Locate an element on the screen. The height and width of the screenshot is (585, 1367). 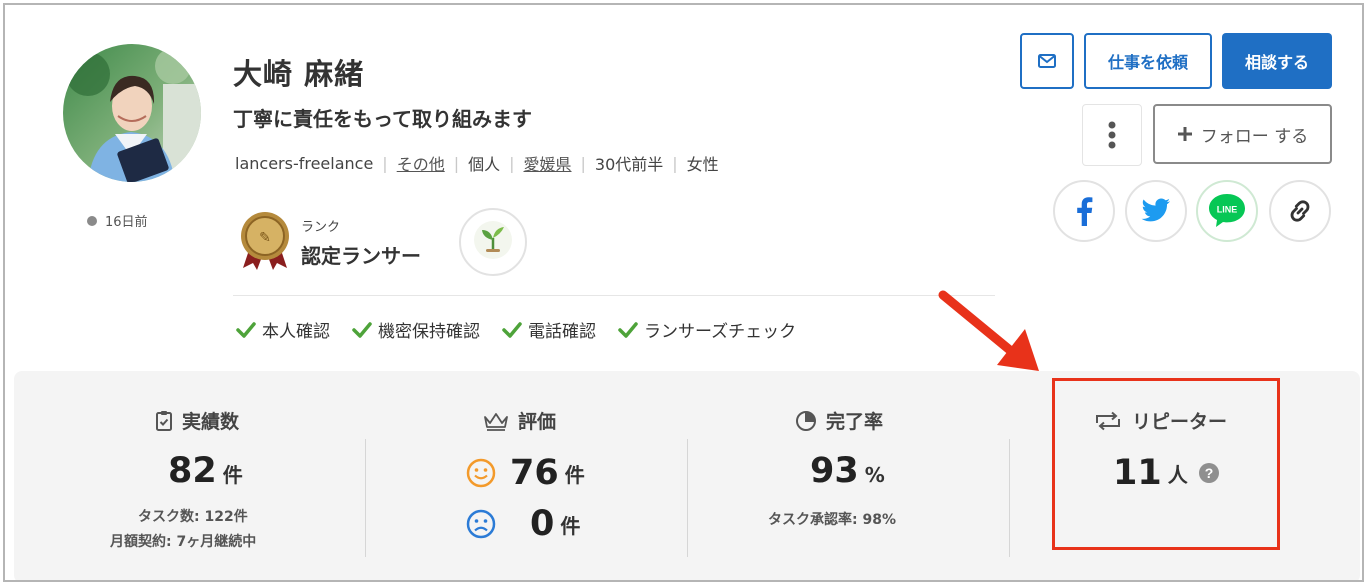
meta-gender: 女性 is located at coordinates (702, 164).